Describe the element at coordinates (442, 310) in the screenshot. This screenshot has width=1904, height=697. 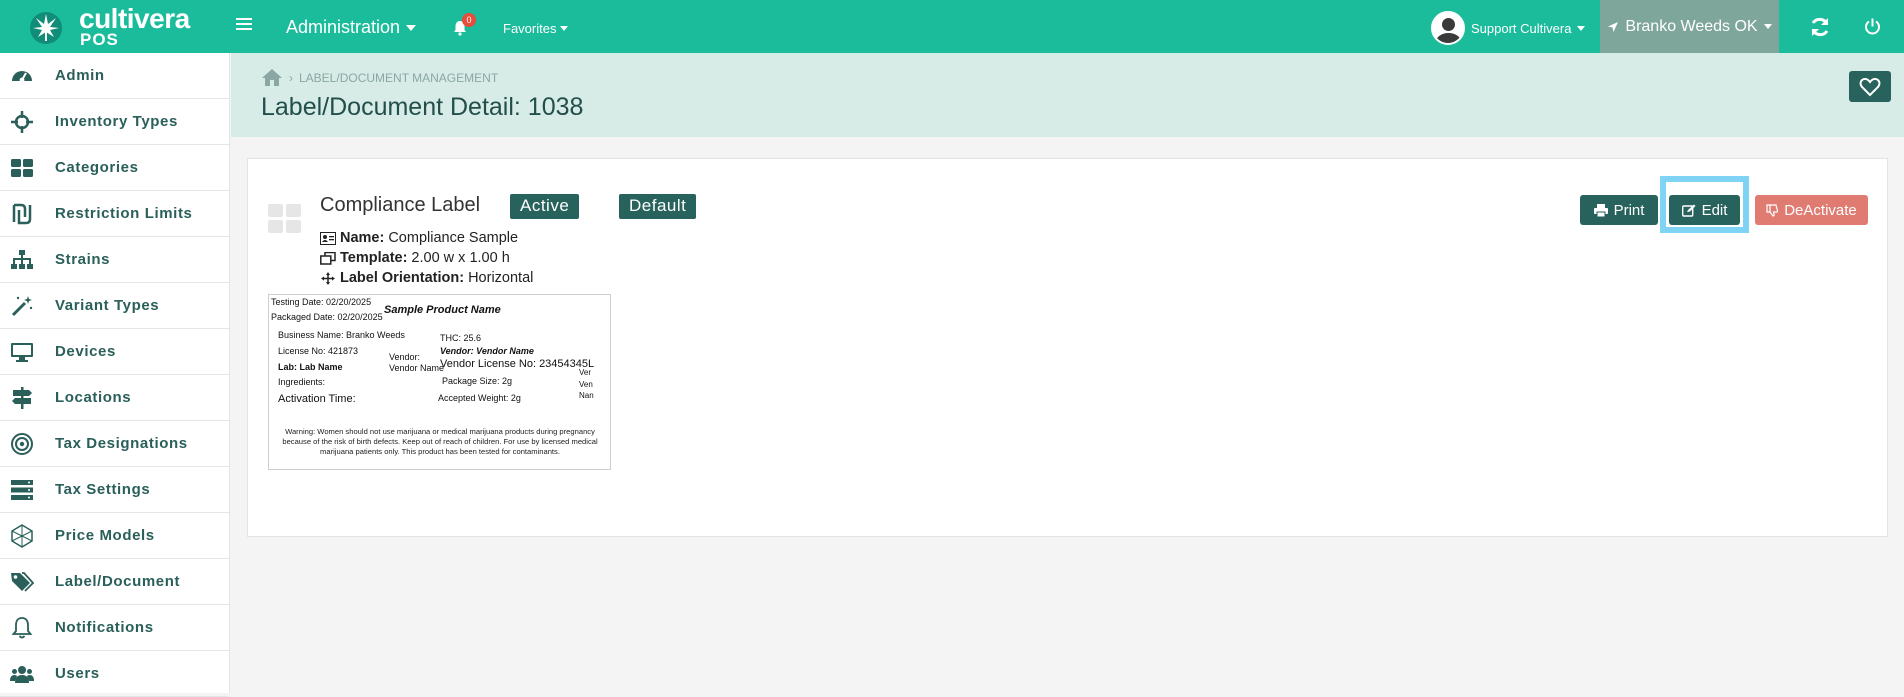
I see `preview-product-name: Sample Product Name` at that location.